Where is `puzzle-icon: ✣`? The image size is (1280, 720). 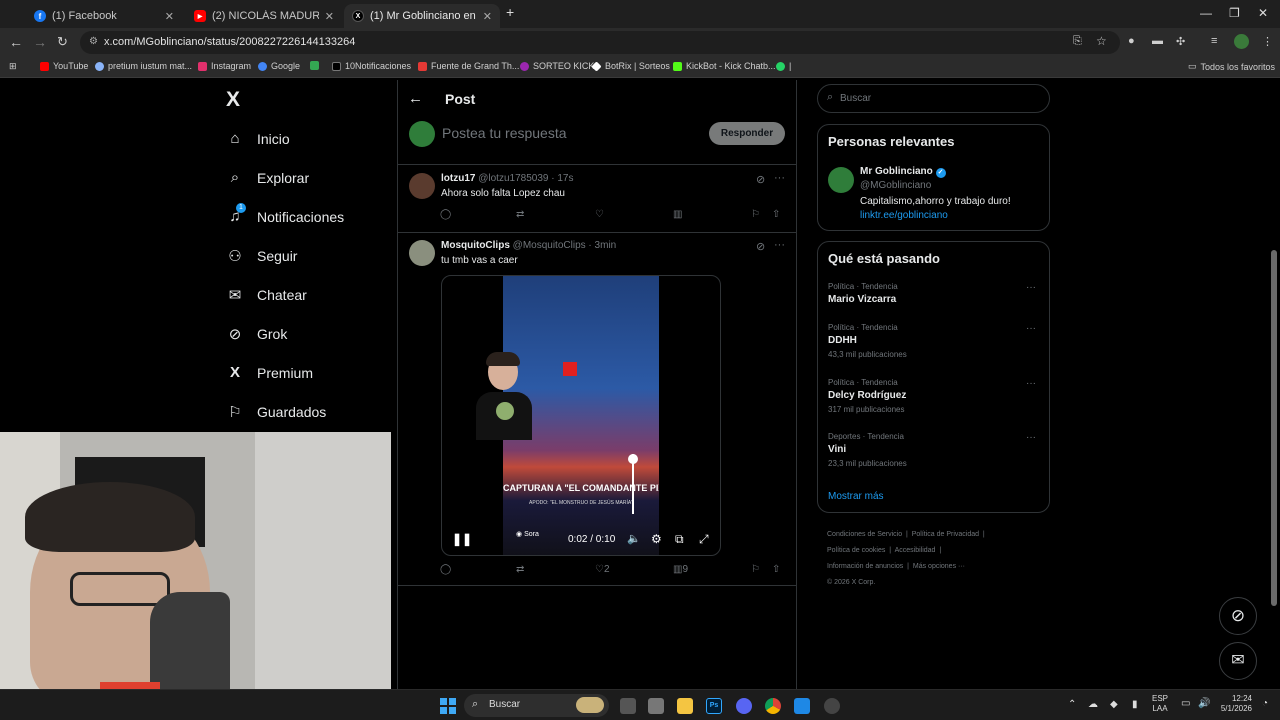
puzzle-icon: ✣ is located at coordinates (1180, 41).